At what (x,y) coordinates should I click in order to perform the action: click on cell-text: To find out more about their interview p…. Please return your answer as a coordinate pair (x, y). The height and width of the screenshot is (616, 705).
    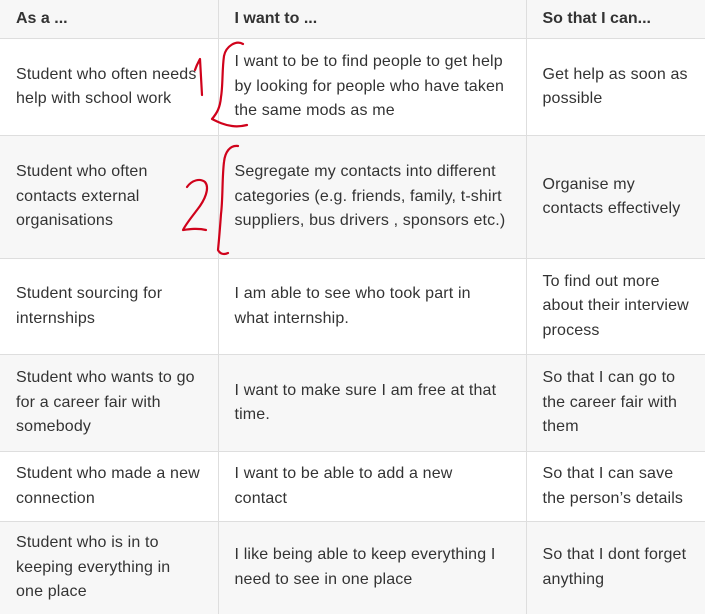
    Looking at the image, I should click on (615, 305).